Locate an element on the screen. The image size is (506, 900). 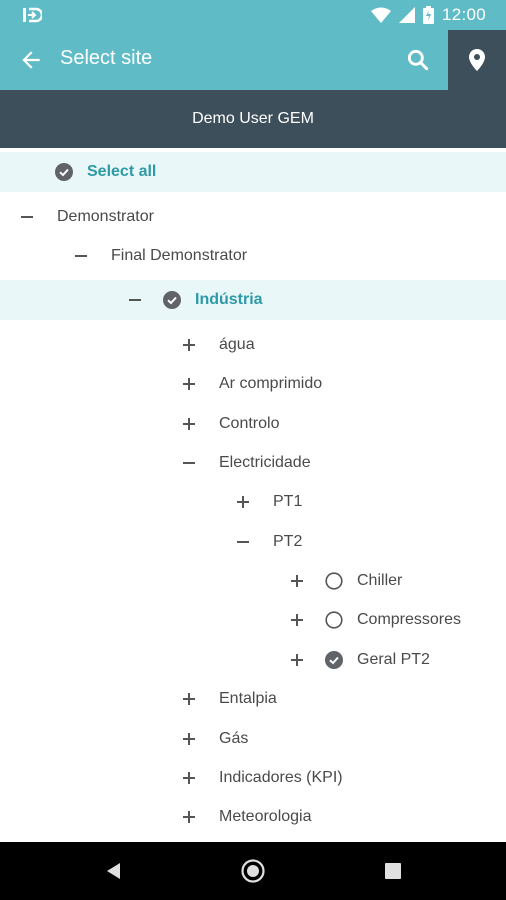
user-header: Demo User GEM is located at coordinates (253, 119).